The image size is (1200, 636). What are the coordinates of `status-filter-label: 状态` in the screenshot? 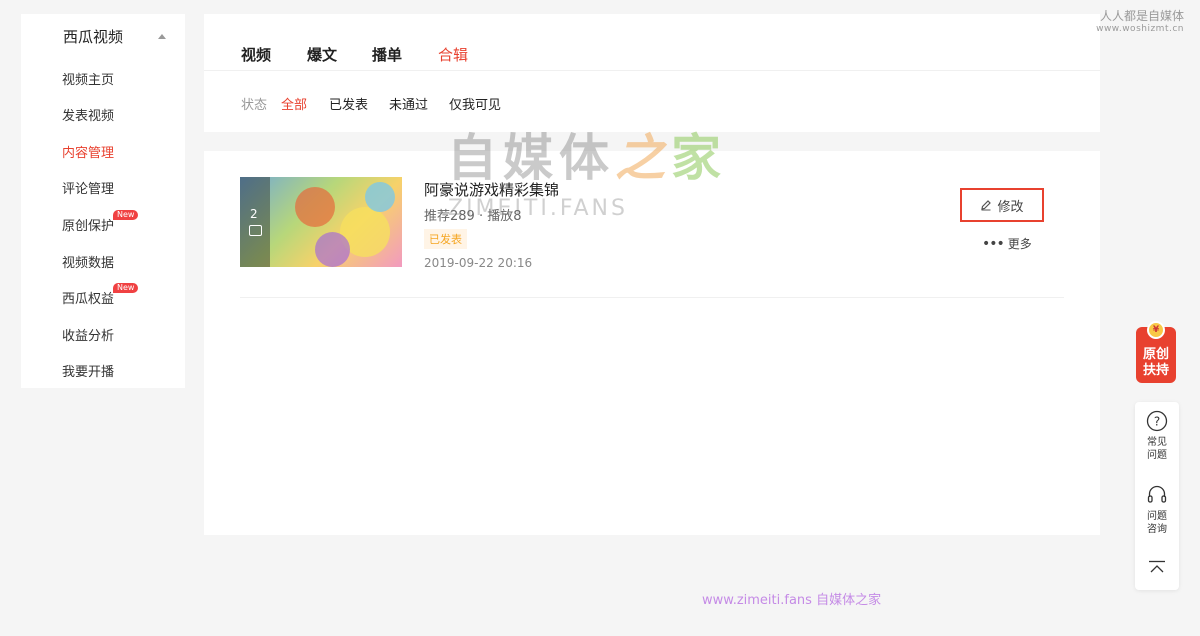 It's located at (254, 105).